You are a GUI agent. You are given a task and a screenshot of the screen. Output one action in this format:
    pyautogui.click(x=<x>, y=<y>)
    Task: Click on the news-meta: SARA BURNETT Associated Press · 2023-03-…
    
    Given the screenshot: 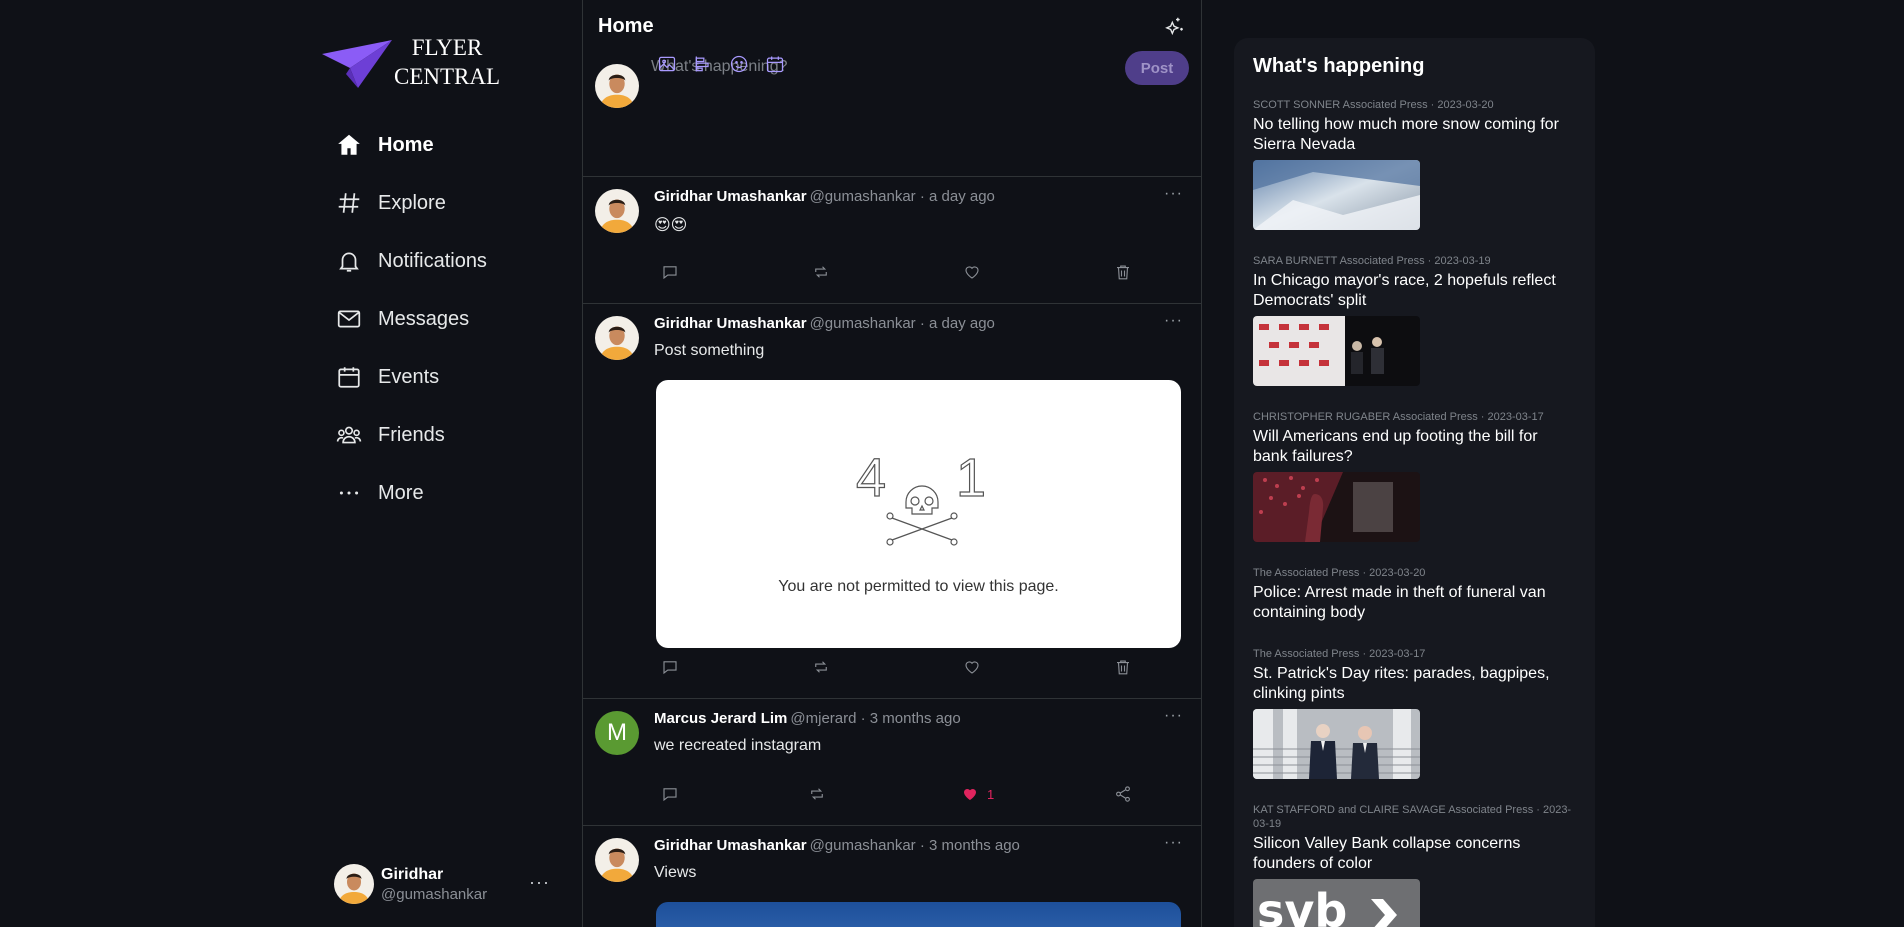 What is the action you would take?
    pyautogui.click(x=1372, y=261)
    